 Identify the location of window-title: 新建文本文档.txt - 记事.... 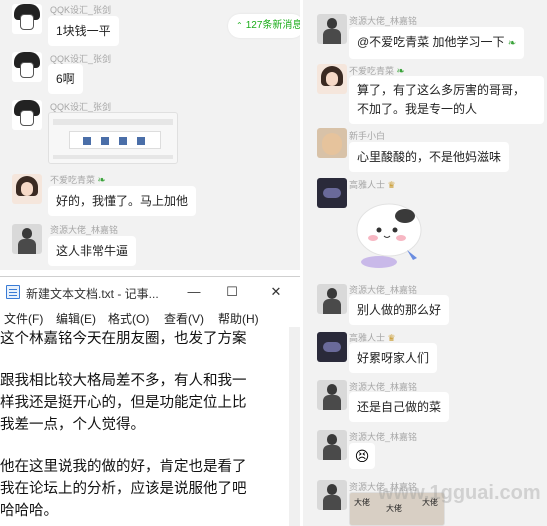
(92, 294).